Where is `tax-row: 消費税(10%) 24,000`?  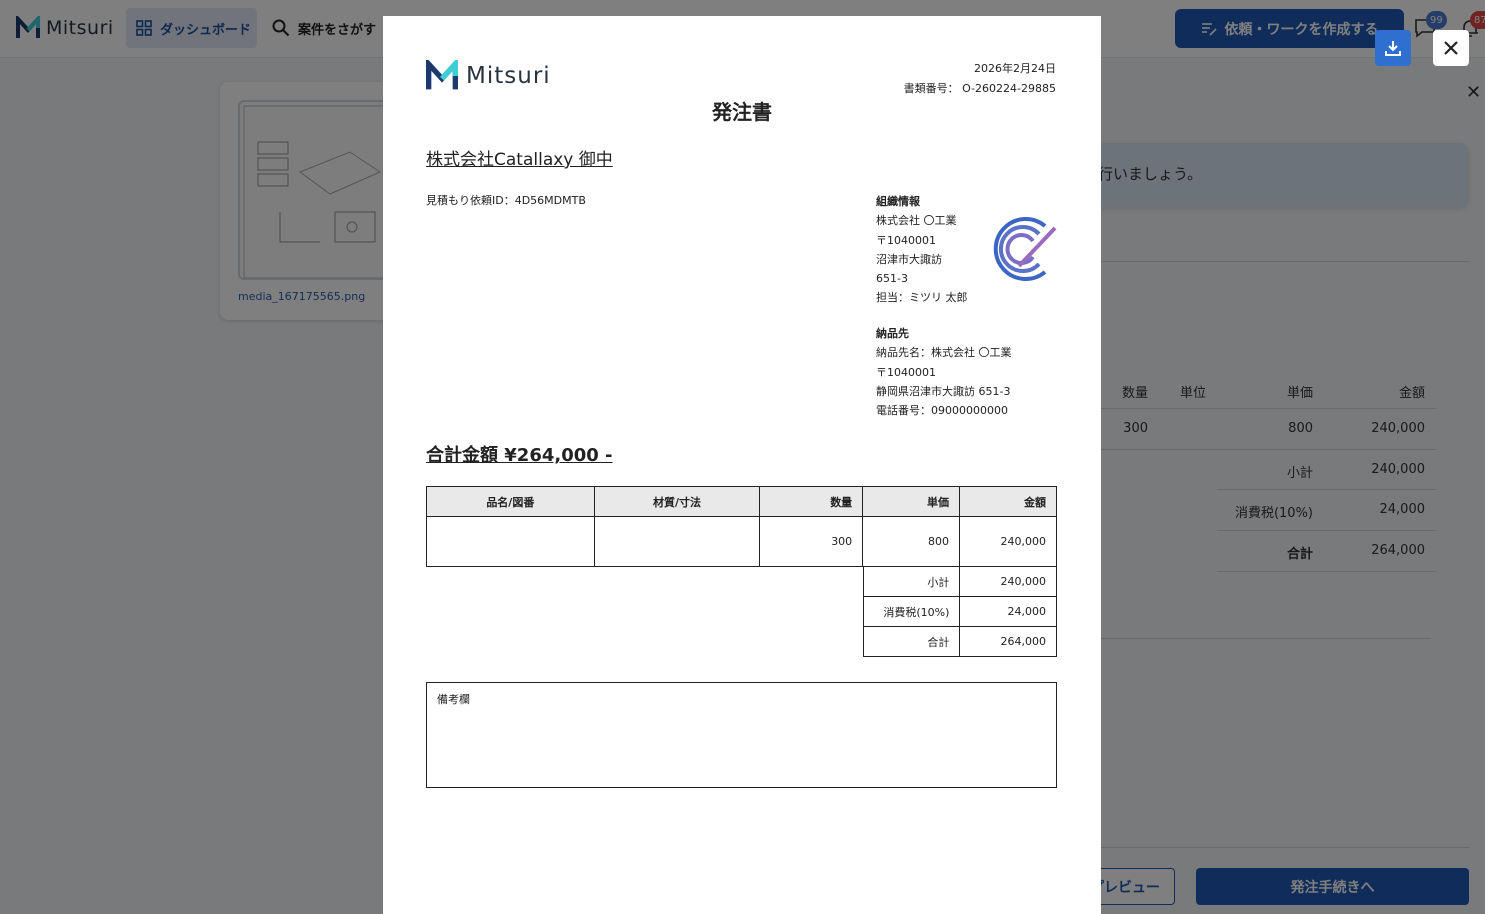 tax-row: 消費税(10%) 24,000 is located at coordinates (959, 611).